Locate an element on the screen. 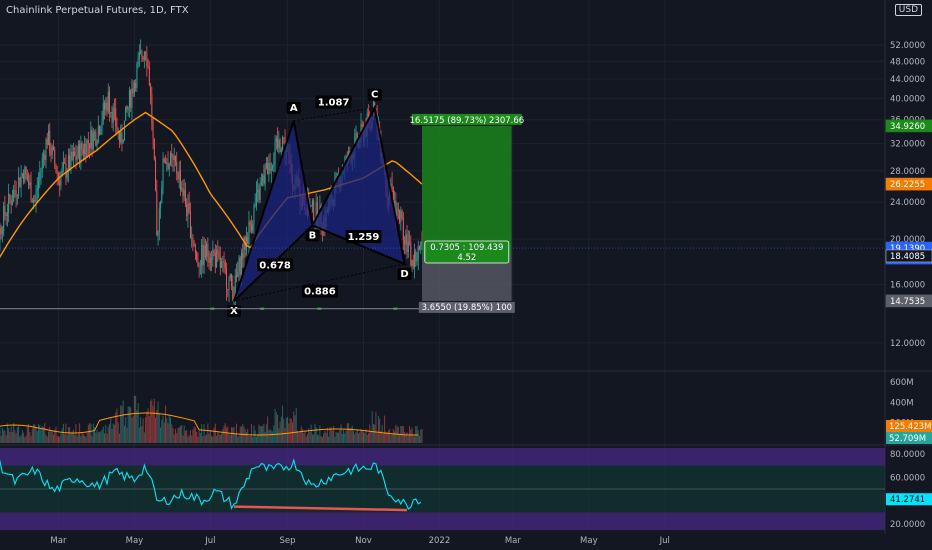  stop-label: 3.6550 (19.85%) 100 is located at coordinates (467, 308).